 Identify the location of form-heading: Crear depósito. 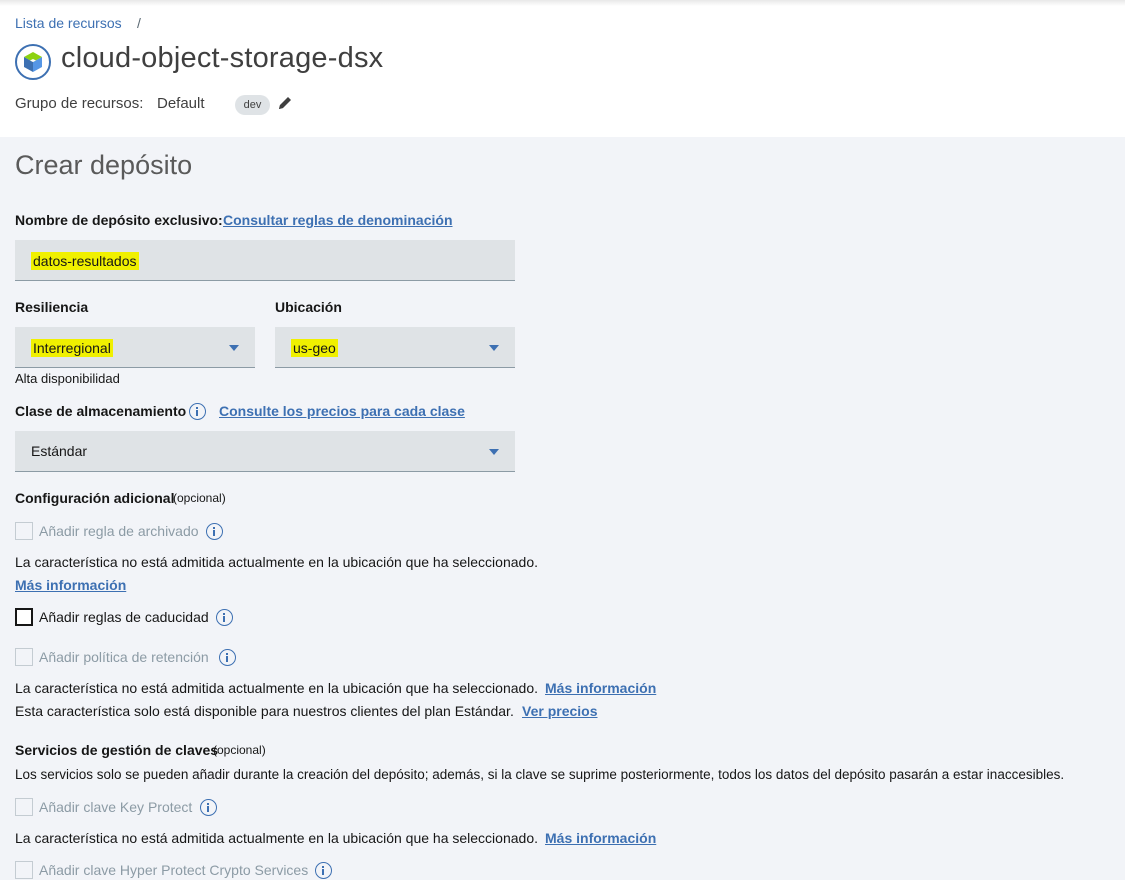
(104, 165).